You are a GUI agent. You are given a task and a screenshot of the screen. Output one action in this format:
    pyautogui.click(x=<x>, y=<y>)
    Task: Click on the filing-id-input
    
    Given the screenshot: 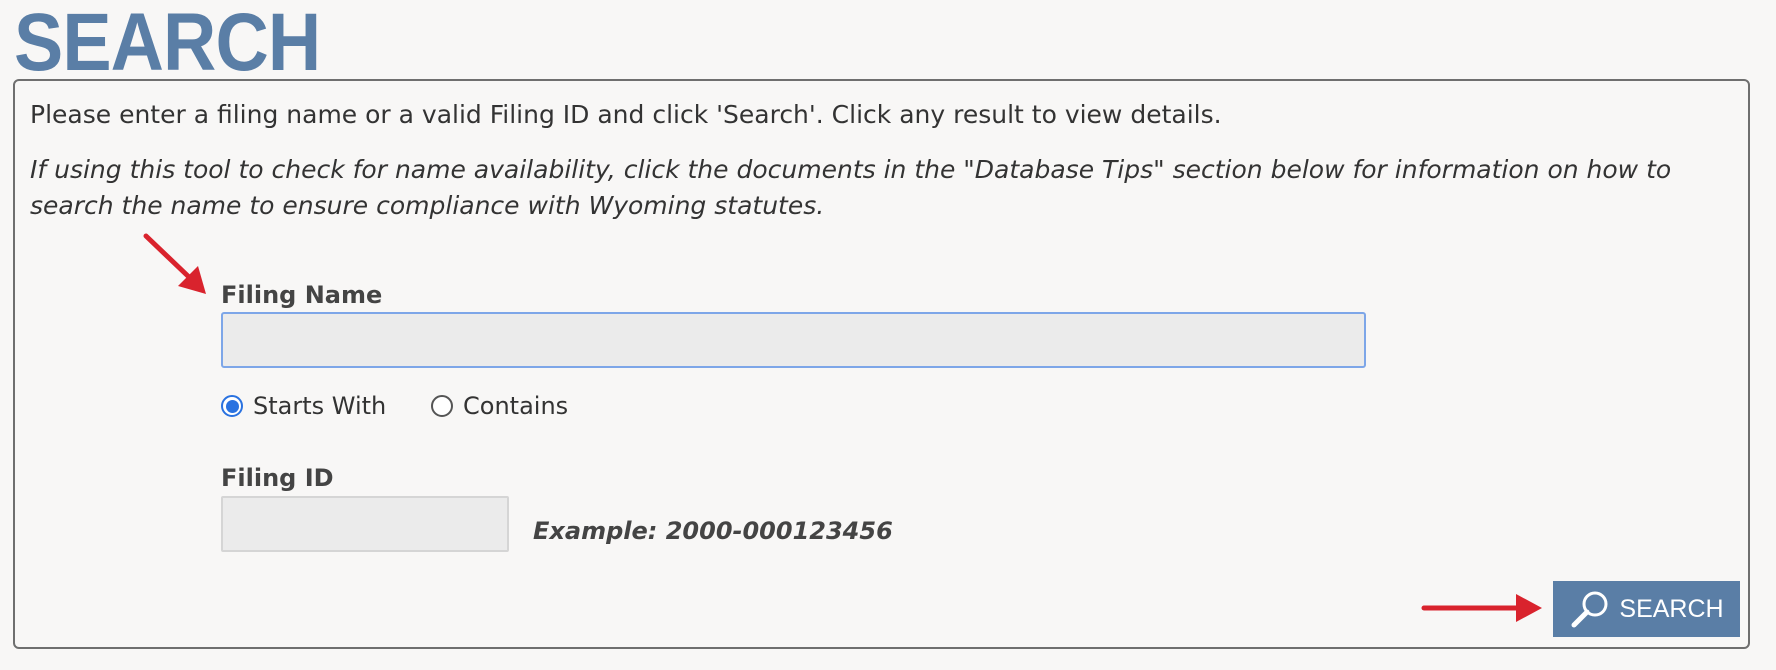 What is the action you would take?
    pyautogui.click(x=365, y=524)
    